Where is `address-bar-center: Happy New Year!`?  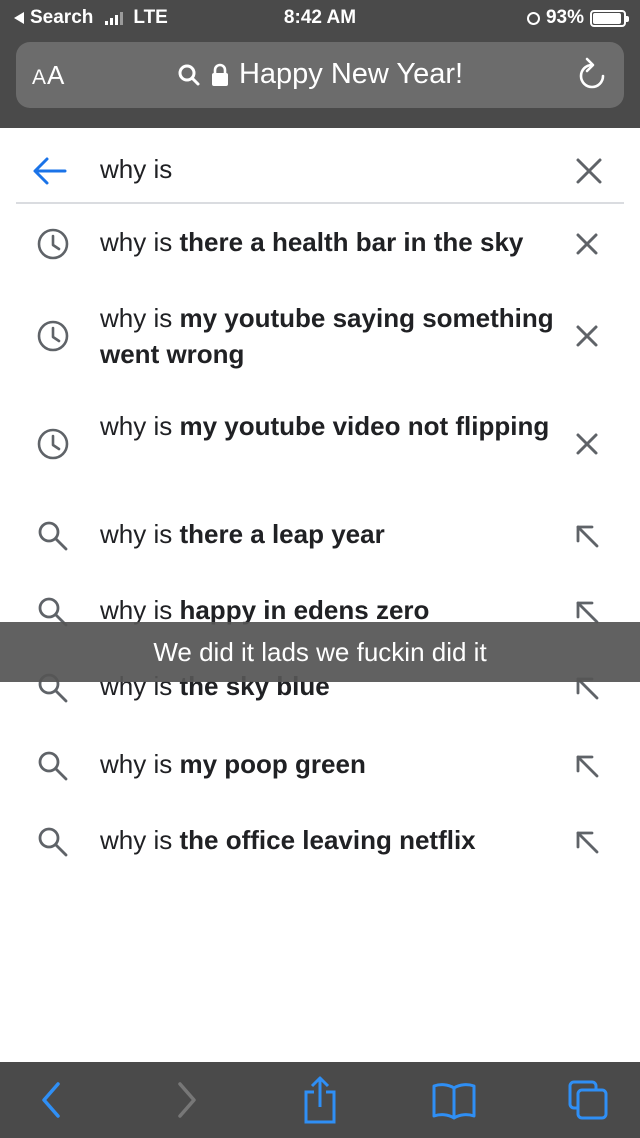 address-bar-center: Happy New Year! is located at coordinates (320, 74).